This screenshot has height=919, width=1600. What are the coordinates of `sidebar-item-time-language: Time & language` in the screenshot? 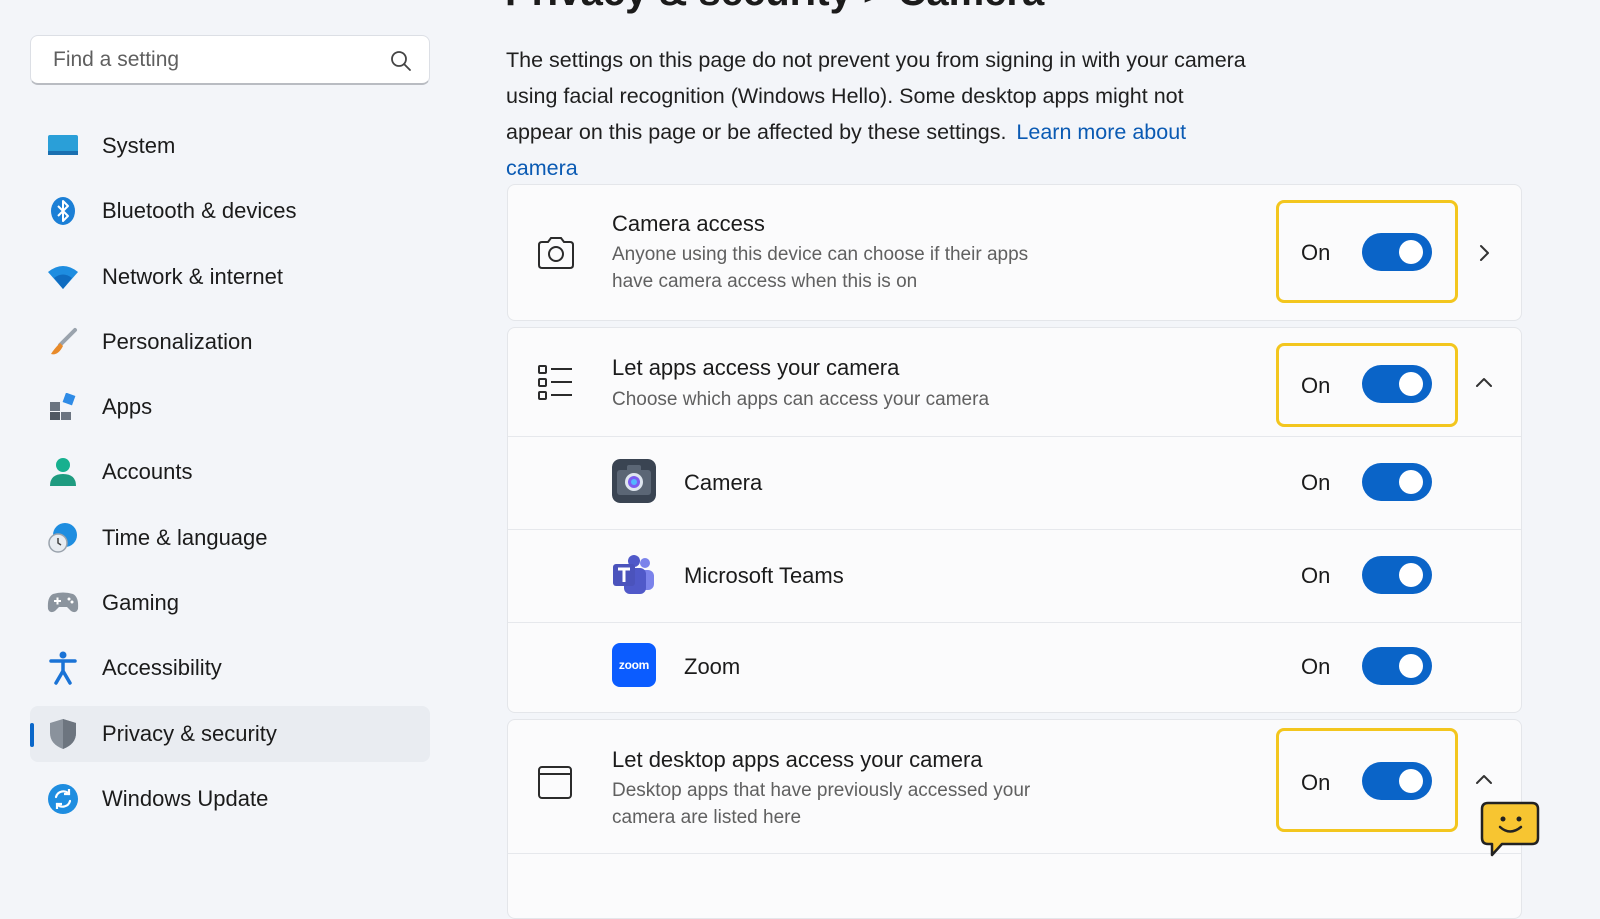 It's located at (230, 538).